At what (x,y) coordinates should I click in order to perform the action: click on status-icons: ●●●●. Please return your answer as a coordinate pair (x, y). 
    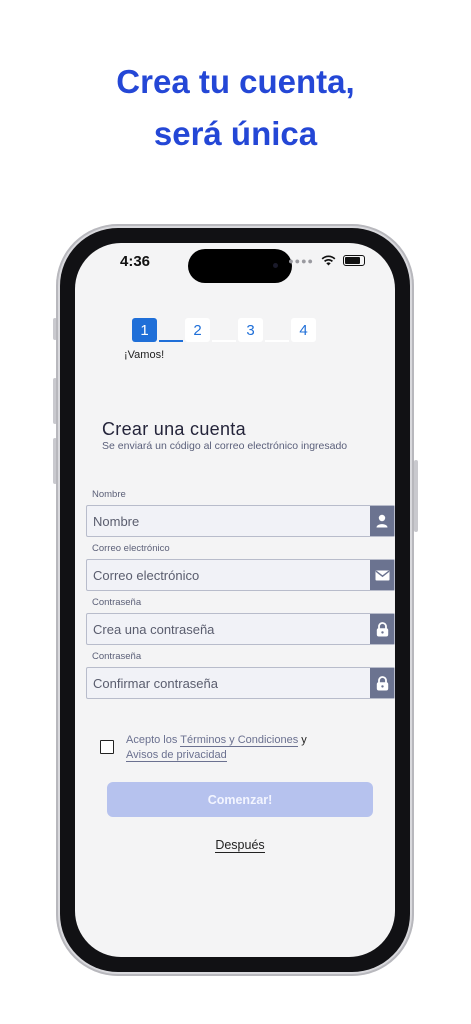
    Looking at the image, I should click on (326, 260).